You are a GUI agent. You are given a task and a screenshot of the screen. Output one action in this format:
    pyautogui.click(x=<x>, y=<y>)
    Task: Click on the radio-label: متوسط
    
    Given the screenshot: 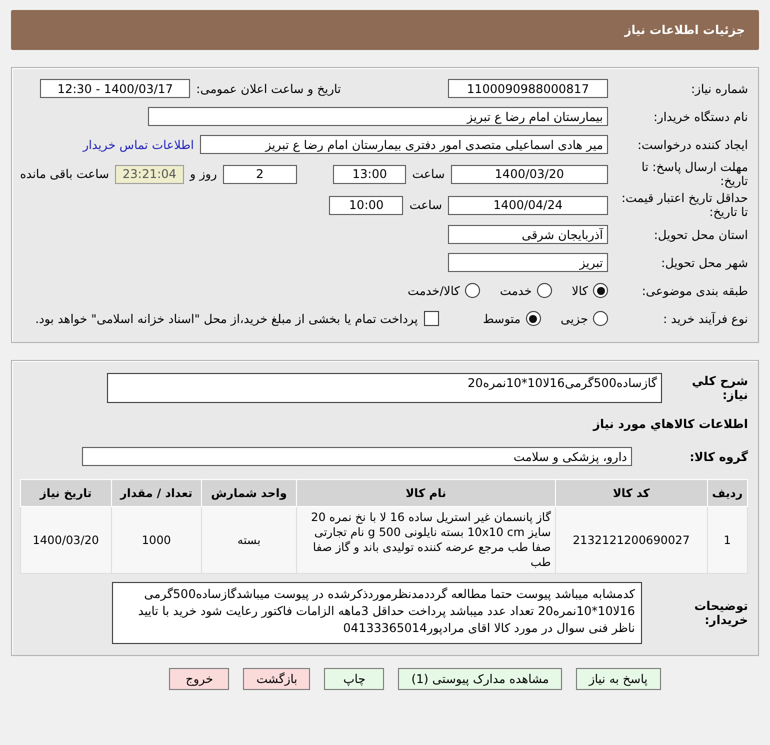 What is the action you would take?
    pyautogui.click(x=501, y=319)
    